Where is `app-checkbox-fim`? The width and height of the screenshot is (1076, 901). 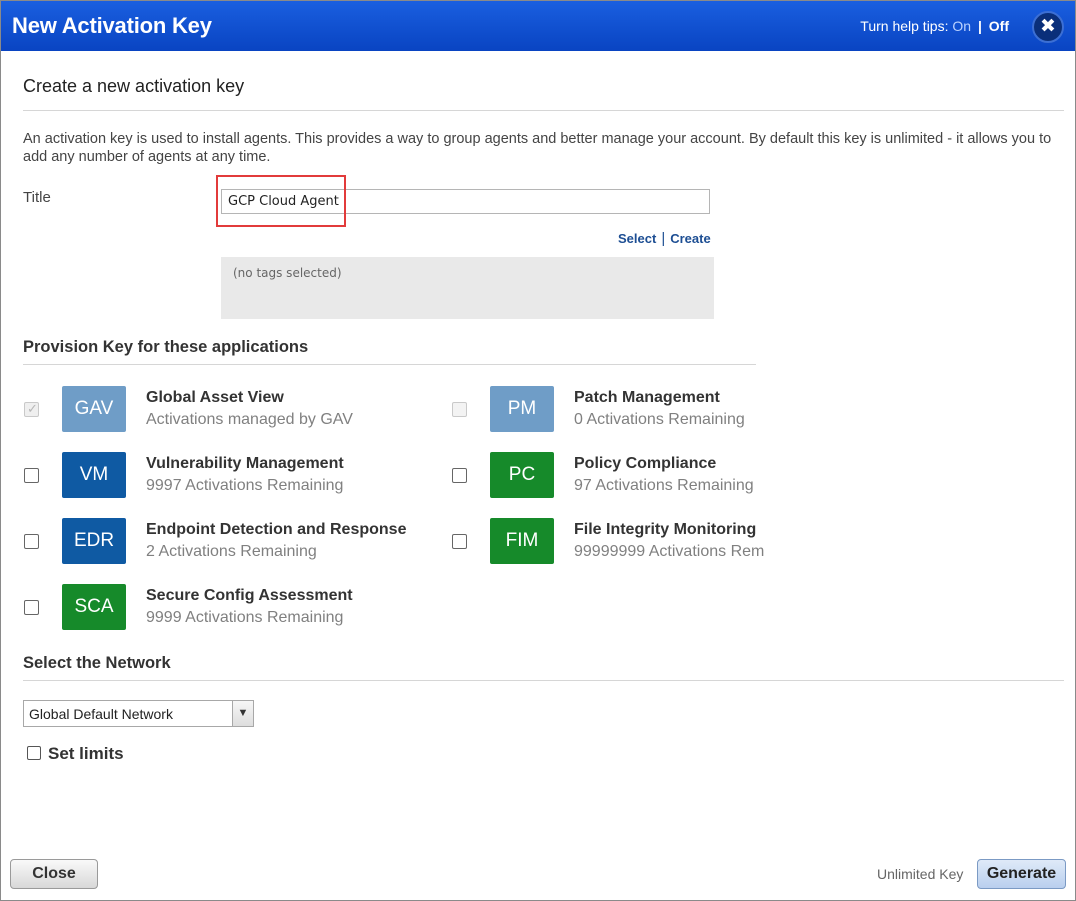
app-checkbox-fim is located at coordinates (459, 541).